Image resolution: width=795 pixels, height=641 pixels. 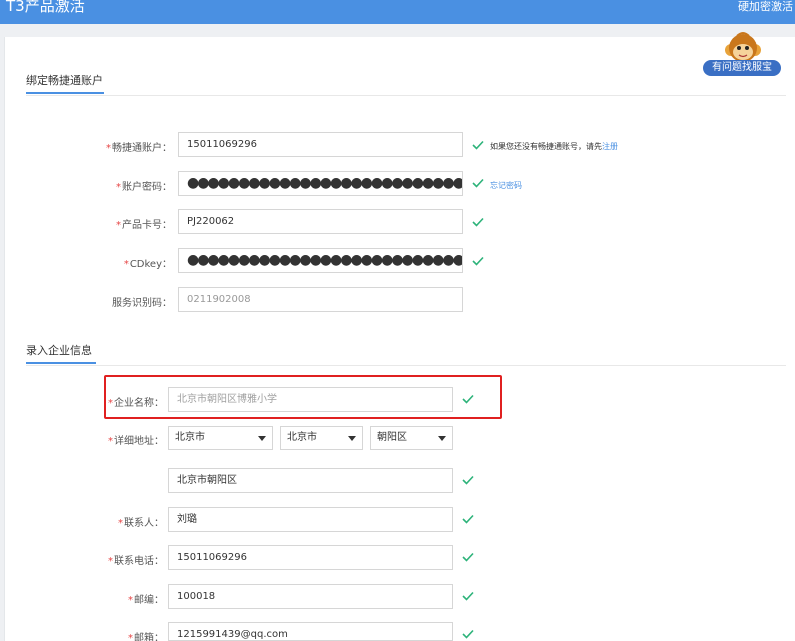 What do you see at coordinates (310, 596) in the screenshot?
I see `postcode-input: 100018` at bounding box center [310, 596].